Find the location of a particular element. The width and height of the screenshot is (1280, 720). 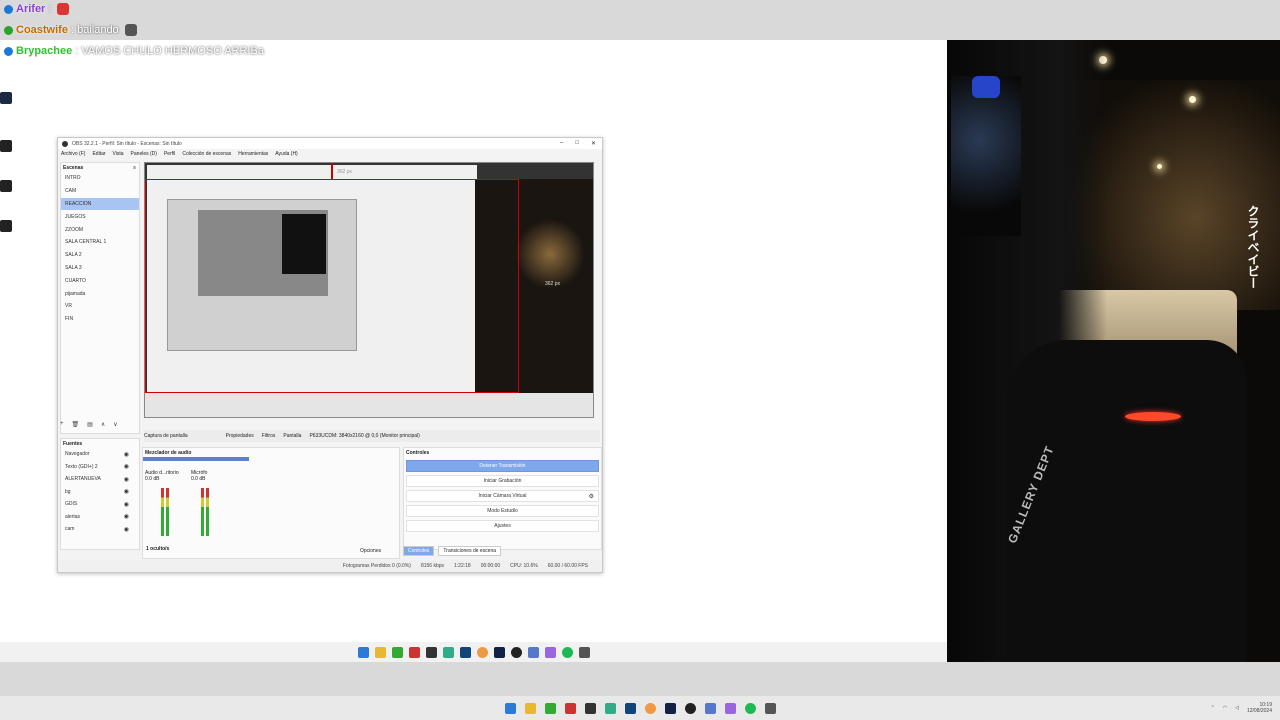

clock: 10:19 12/08/2024 is located at coordinates (1259, 708).